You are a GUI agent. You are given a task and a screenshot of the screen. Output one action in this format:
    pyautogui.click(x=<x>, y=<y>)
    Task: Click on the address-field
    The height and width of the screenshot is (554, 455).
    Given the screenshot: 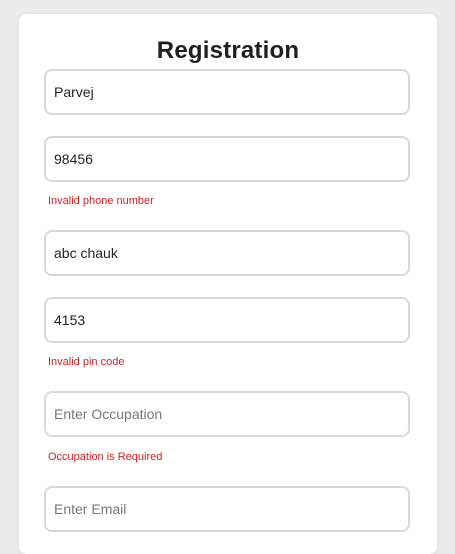 What is the action you would take?
    pyautogui.click(x=227, y=253)
    